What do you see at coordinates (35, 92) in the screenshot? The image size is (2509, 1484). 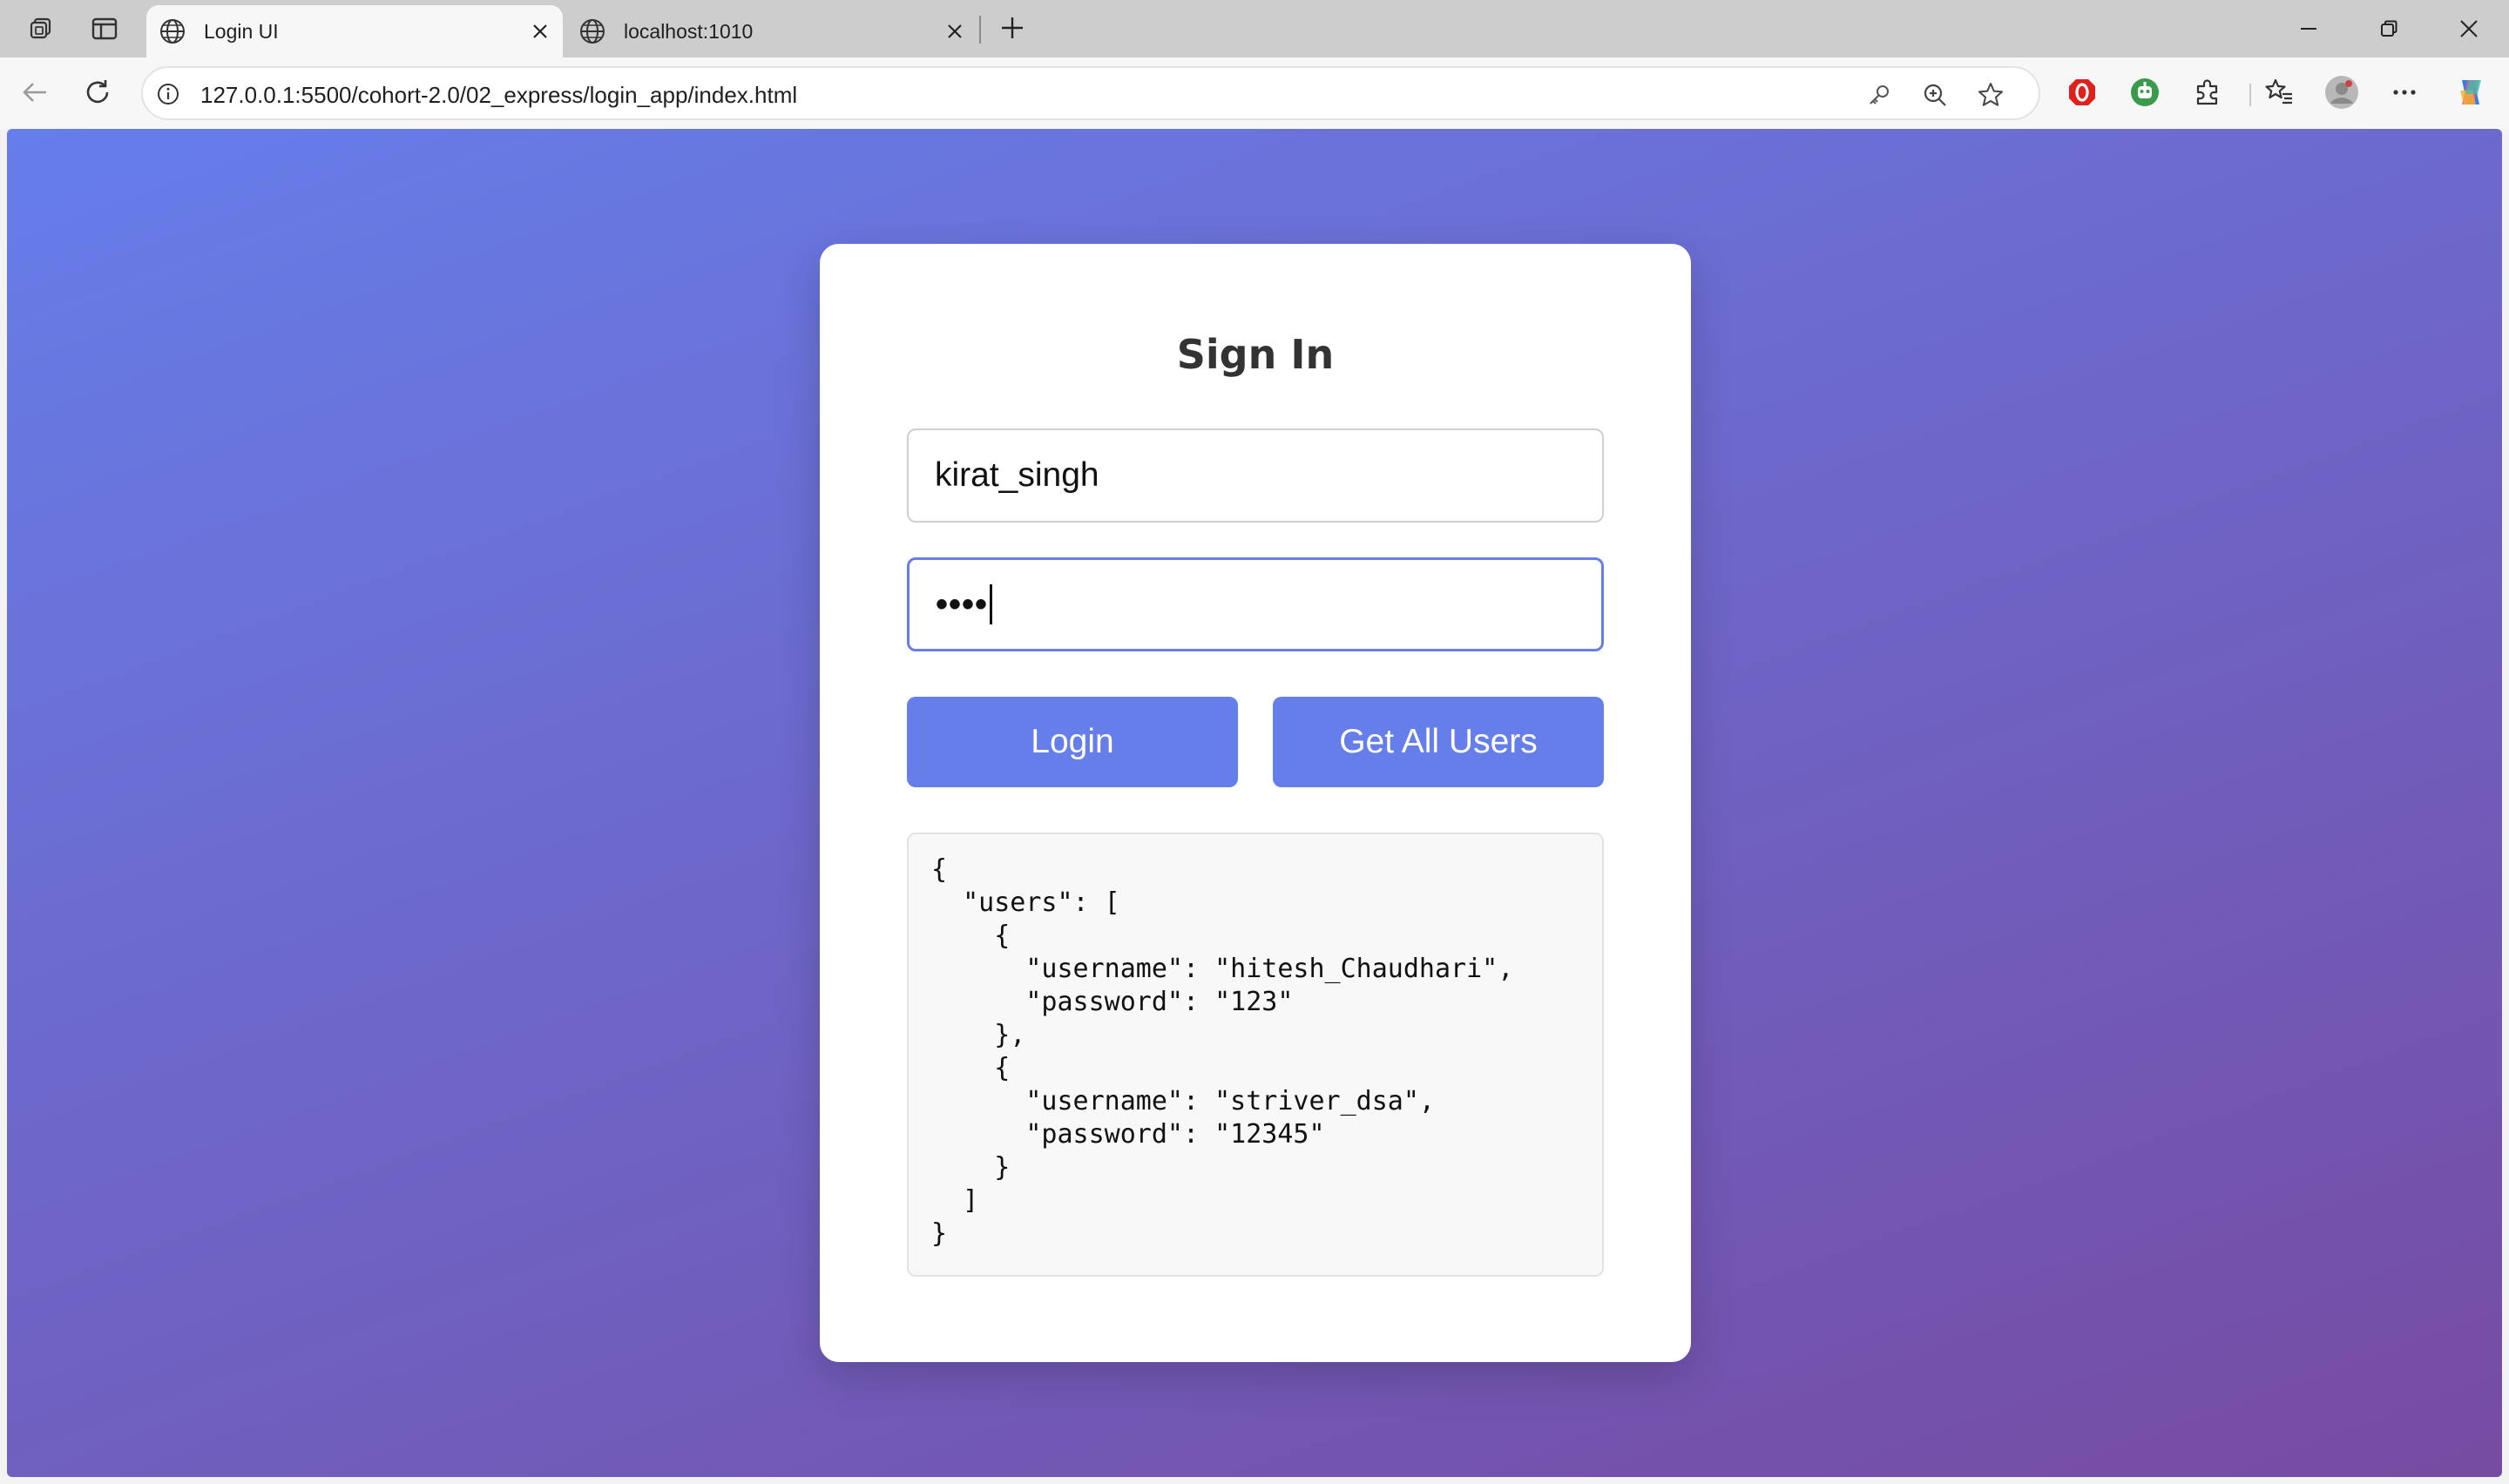 I see `back-icon` at bounding box center [35, 92].